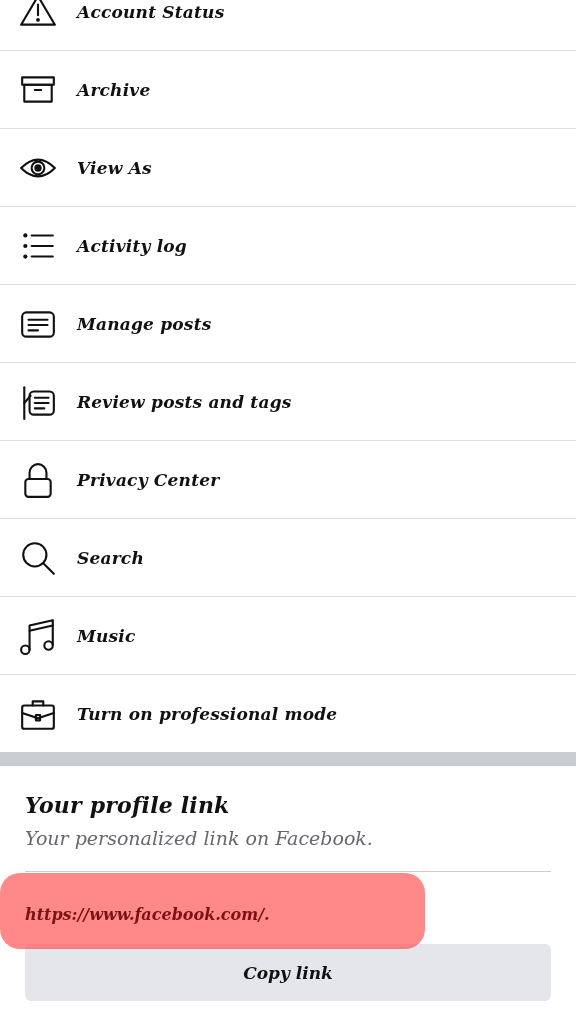  Describe the element at coordinates (288, 636) in the screenshot. I see `menu-item: Music` at that location.